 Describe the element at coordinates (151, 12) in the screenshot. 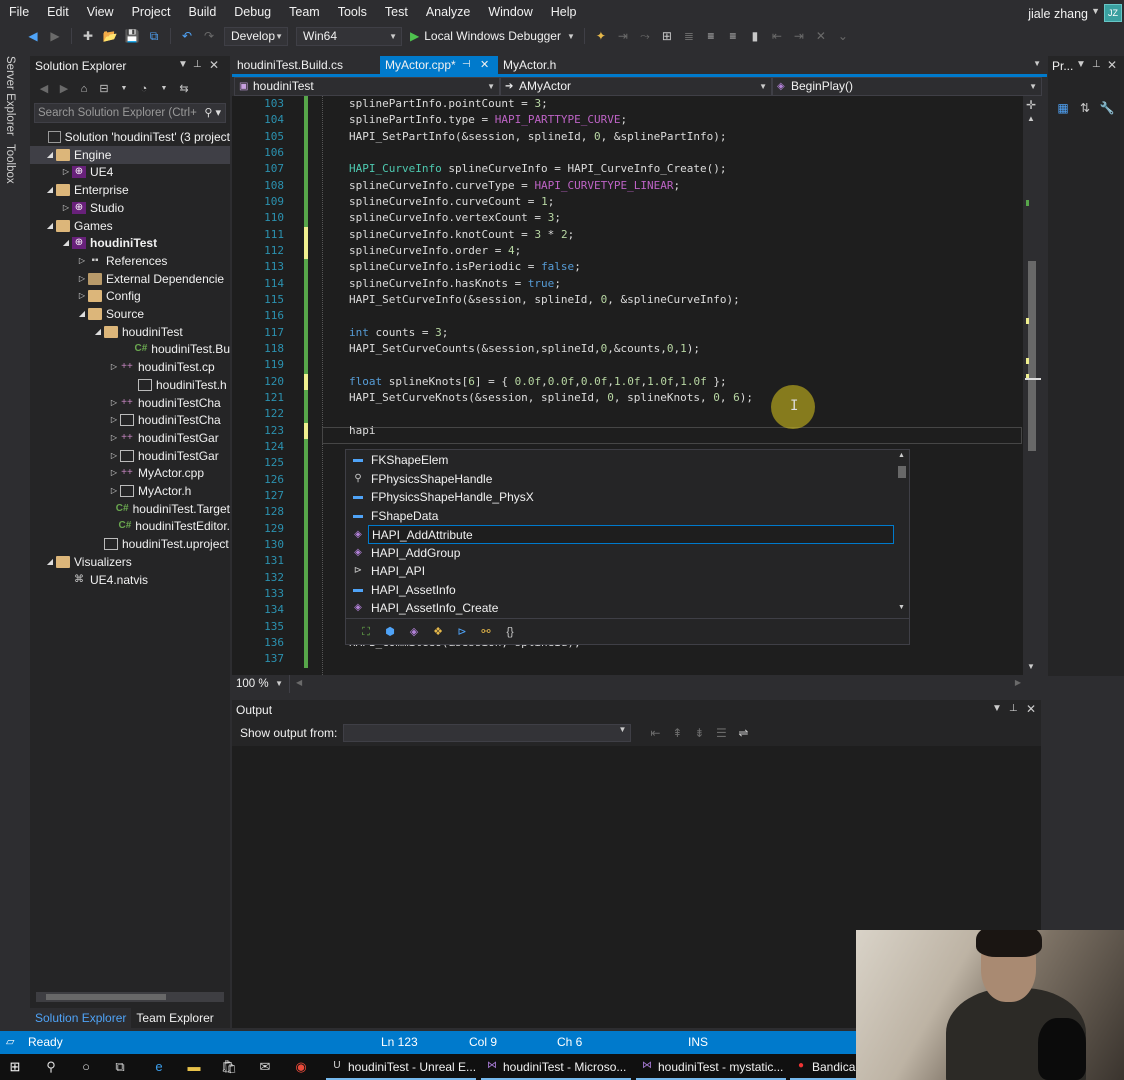

I see `menu-project: Project` at that location.